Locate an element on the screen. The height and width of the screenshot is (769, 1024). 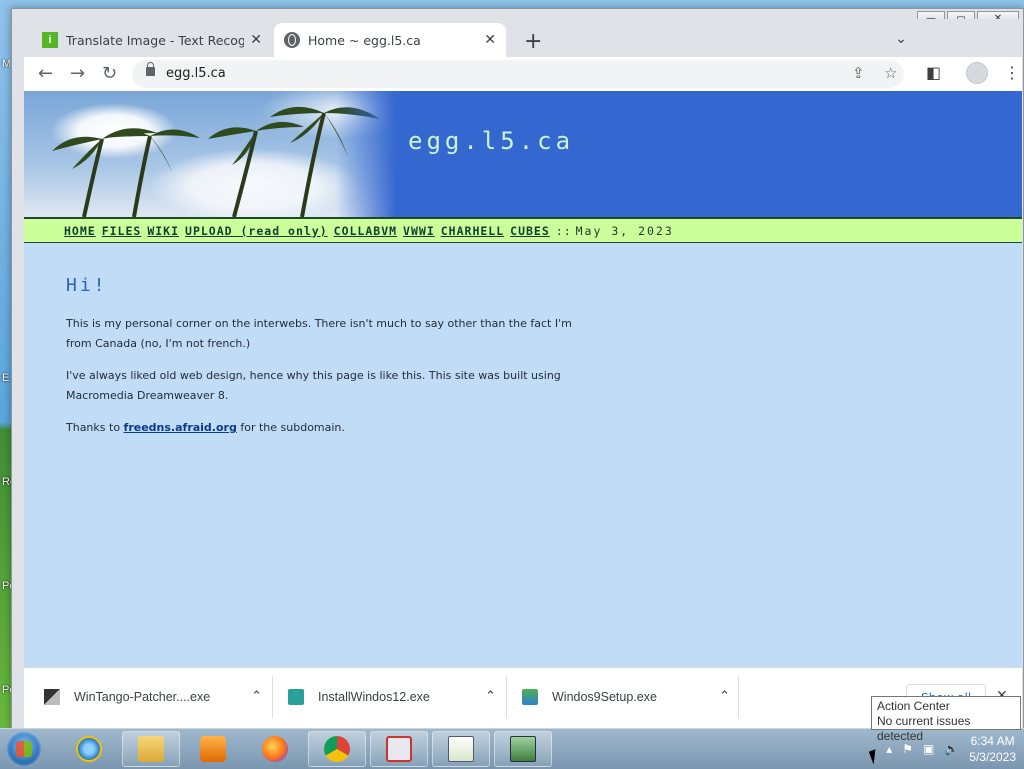
lock-icon is located at coordinates (150, 69).